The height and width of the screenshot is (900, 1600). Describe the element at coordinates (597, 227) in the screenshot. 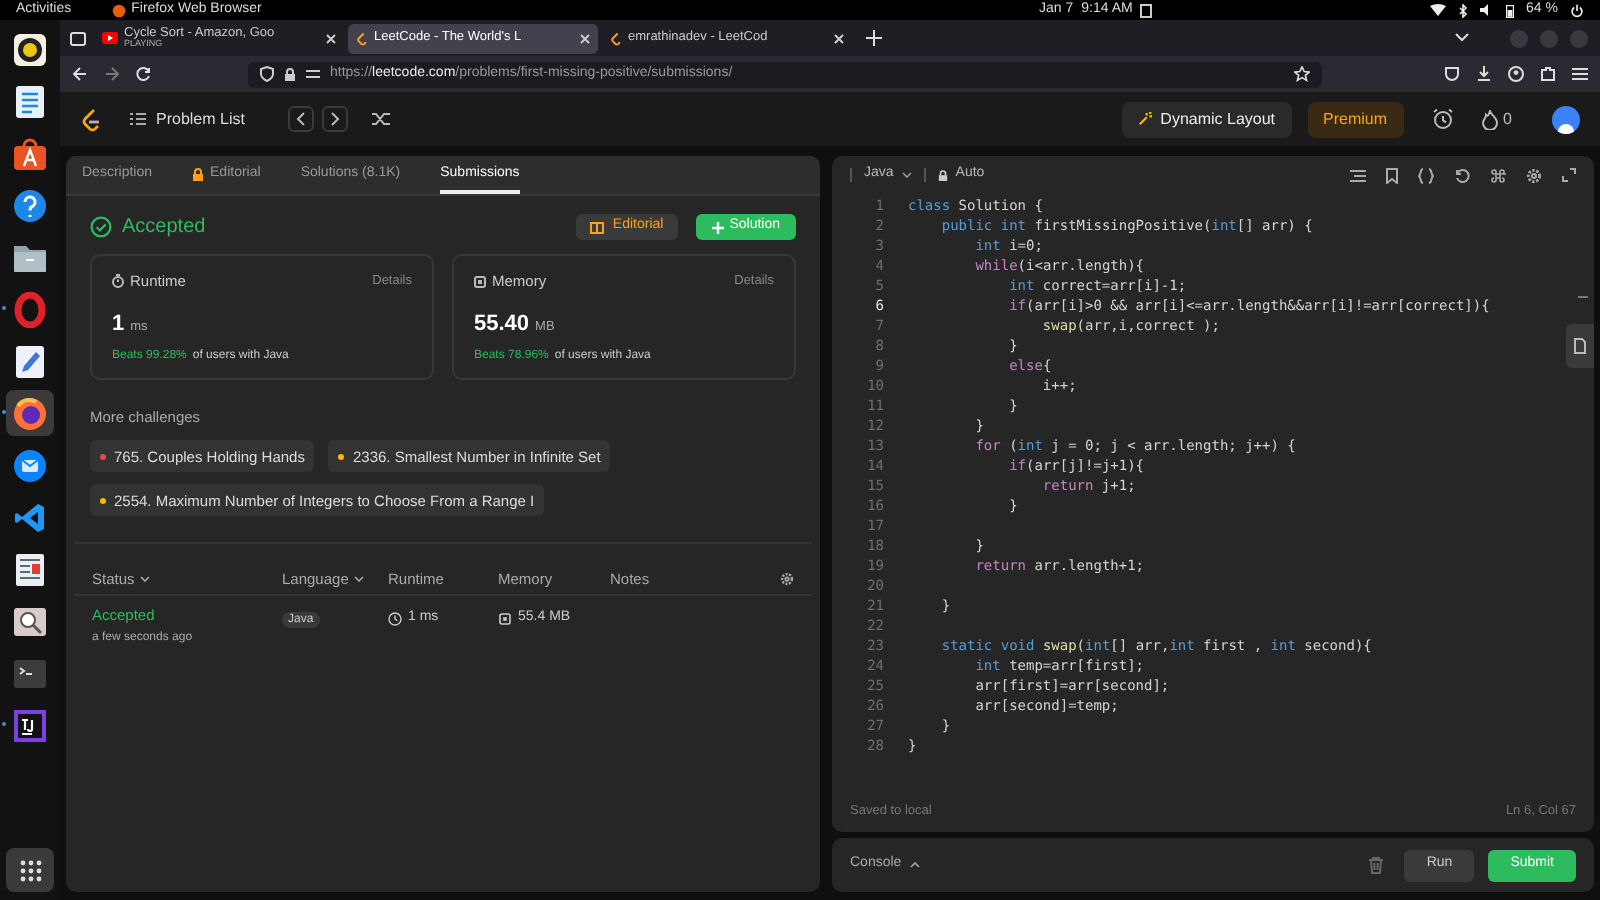

I see `book-icon` at that location.